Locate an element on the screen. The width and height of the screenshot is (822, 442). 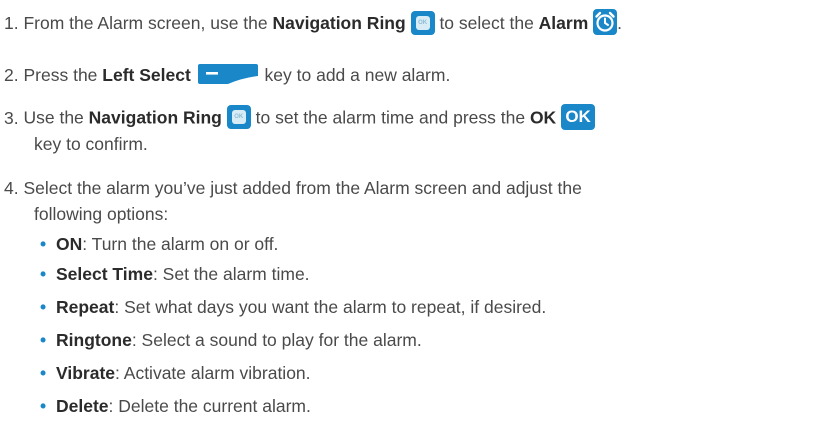
step-3-continued: key to confirm. is located at coordinates (91, 144).